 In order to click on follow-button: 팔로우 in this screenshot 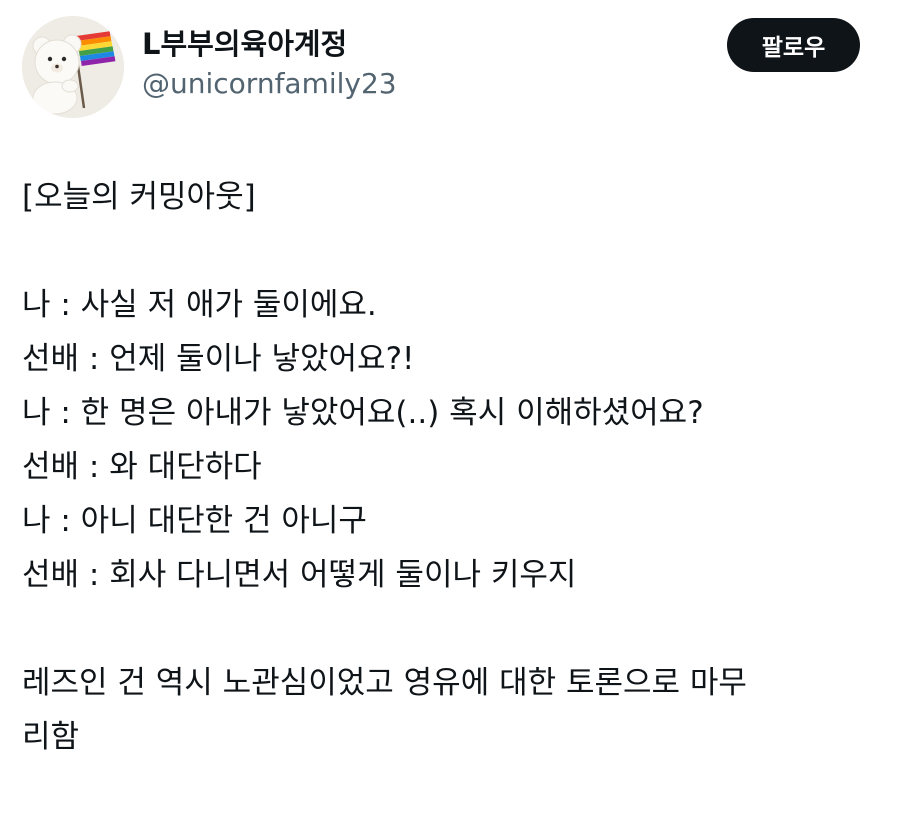, I will do `click(793, 45)`.